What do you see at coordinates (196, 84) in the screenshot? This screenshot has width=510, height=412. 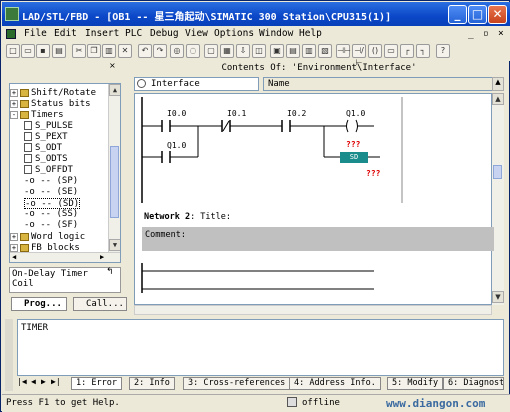 I see `interface-tree: Interface` at bounding box center [196, 84].